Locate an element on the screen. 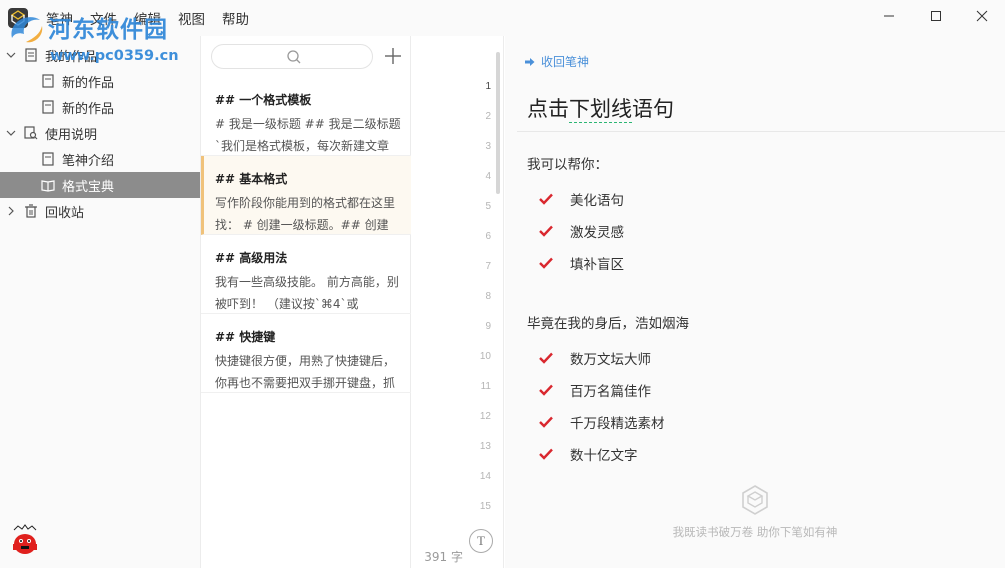  sidebar-item-new-work-2: 新的作品 is located at coordinates (100, 107).